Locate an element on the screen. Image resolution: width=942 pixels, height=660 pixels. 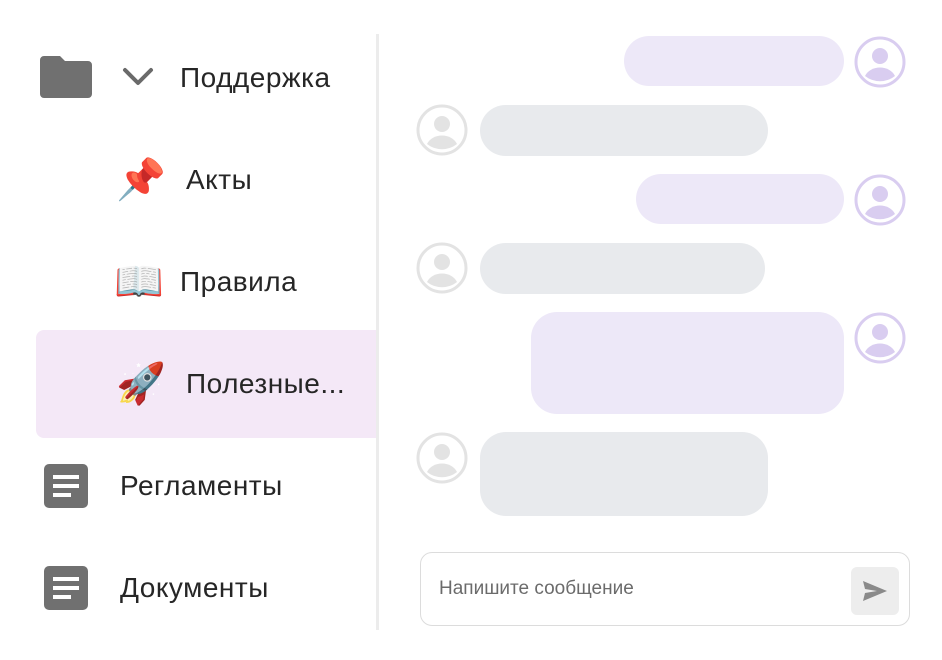
send-icon is located at coordinates (875, 591).